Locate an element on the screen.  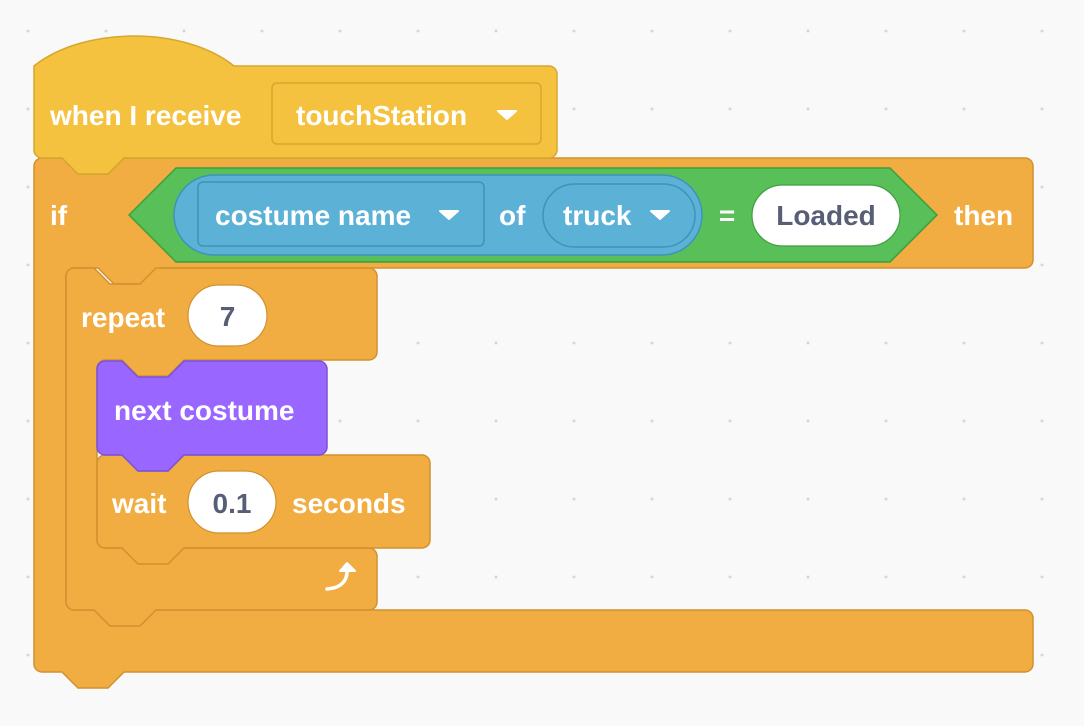
repeat-label: repeat is located at coordinates (123, 317).